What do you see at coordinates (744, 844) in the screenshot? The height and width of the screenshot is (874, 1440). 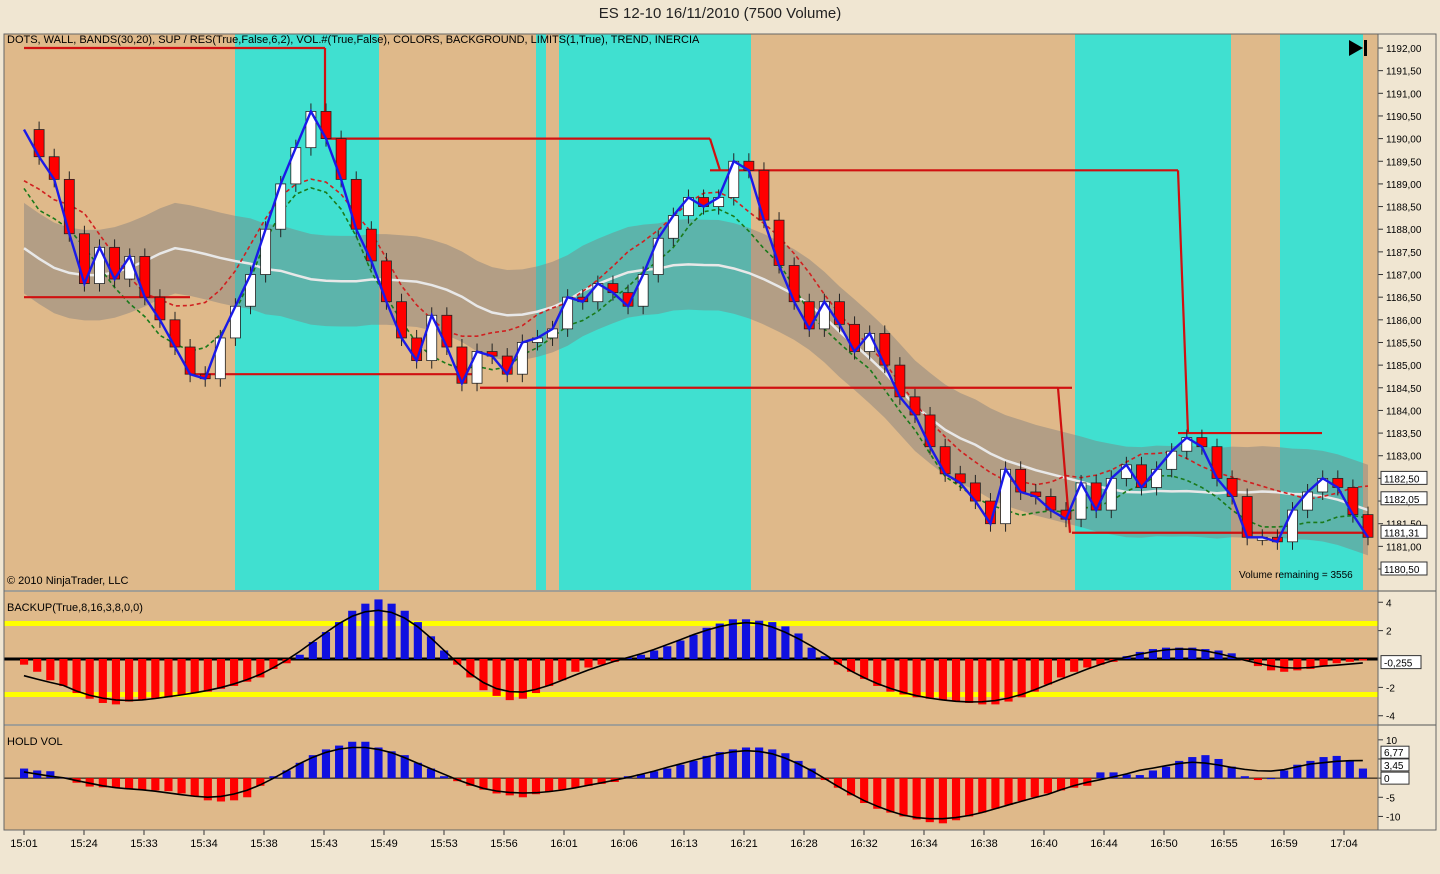 I see `time-tick-label: 16:21` at bounding box center [744, 844].